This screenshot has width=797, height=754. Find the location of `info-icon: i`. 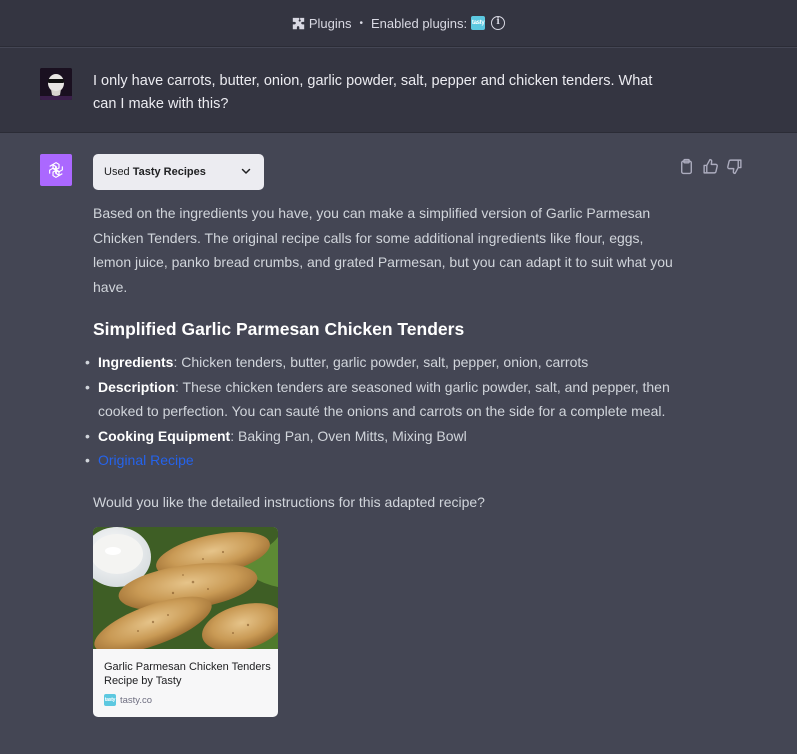

info-icon: i is located at coordinates (498, 23).